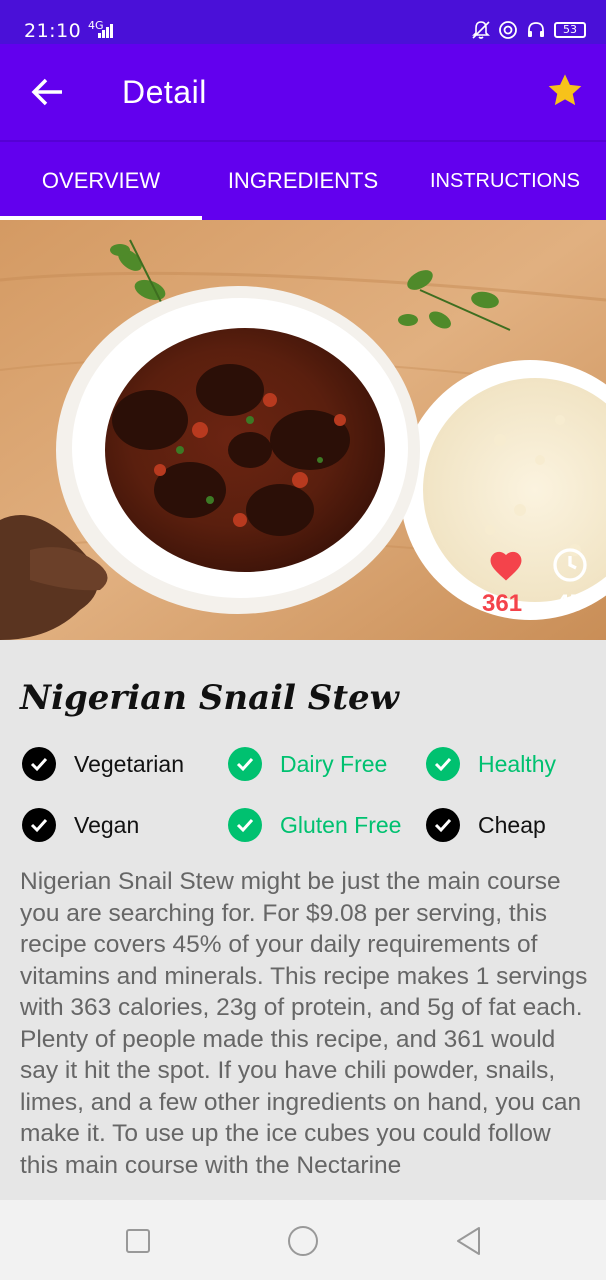  I want to click on tab-overview: OVERVIEW, so click(101, 181).